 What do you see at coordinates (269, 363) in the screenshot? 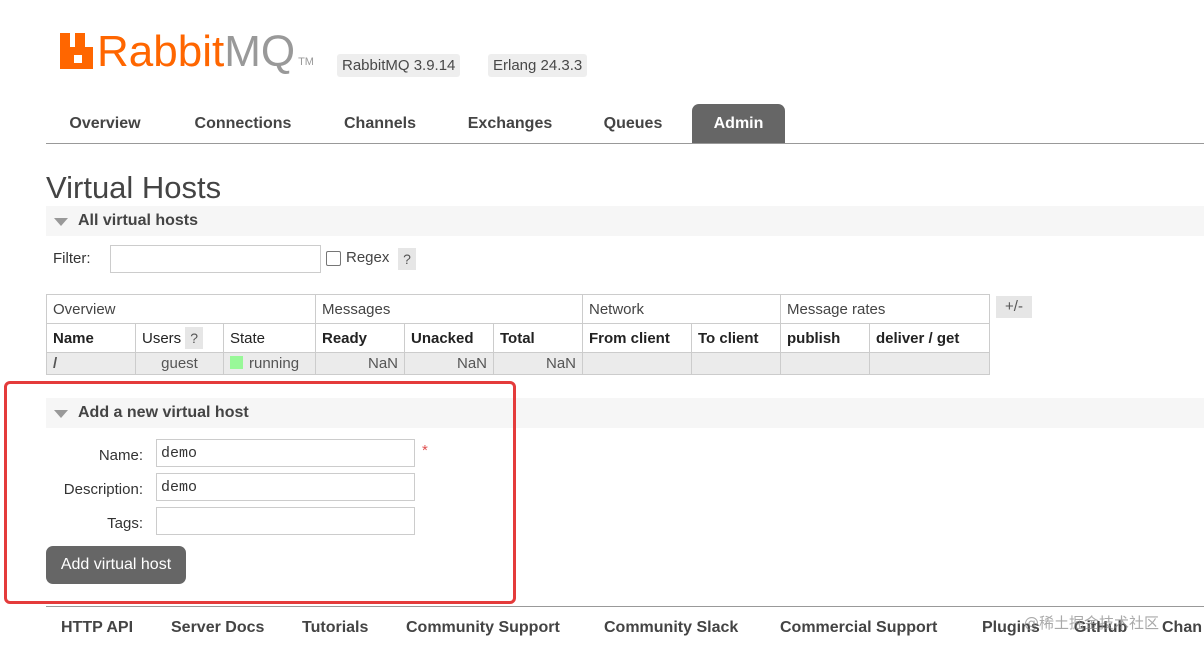
I see `vhost-state: running` at bounding box center [269, 363].